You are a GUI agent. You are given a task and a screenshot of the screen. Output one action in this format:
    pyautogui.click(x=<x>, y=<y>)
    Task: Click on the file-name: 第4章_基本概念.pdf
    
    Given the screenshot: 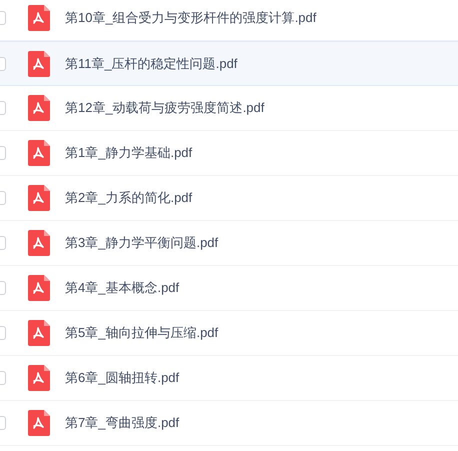 What is the action you would take?
    pyautogui.click(x=122, y=288)
    